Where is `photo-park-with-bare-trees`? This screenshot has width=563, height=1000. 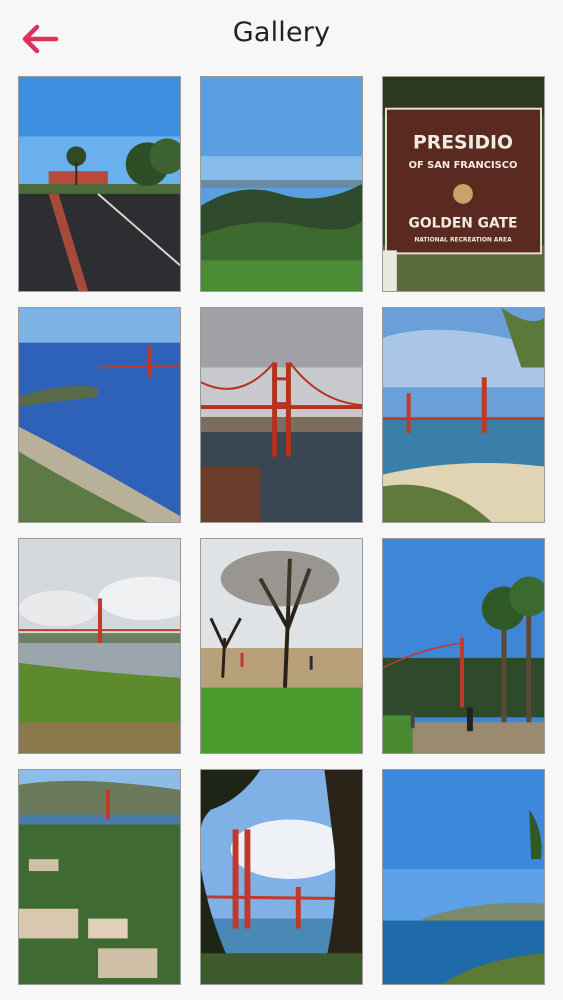
photo-park-with-bare-trees is located at coordinates (281, 646).